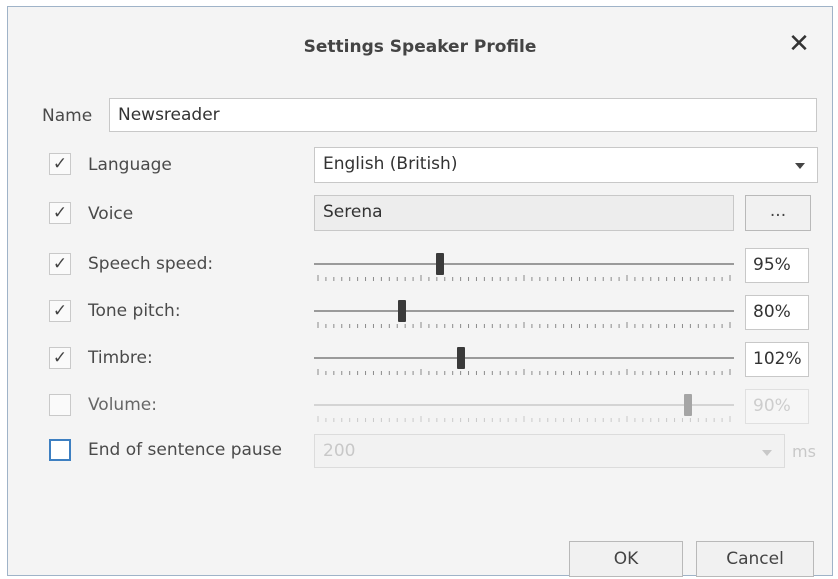 The width and height of the screenshot is (838, 579). I want to click on pitch-slider-track, so click(524, 311).